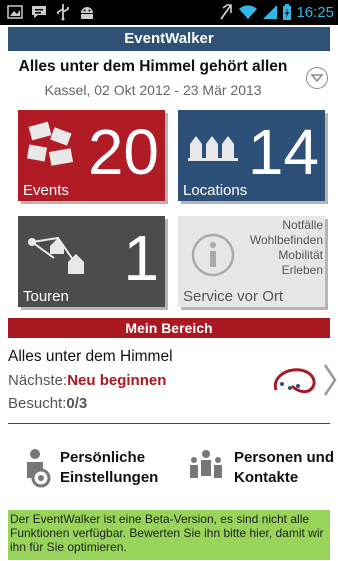 This screenshot has height=561, width=338. I want to click on service-topics: Notfälle Wohlbefinden Mobilität Erleben, so click(286, 248).